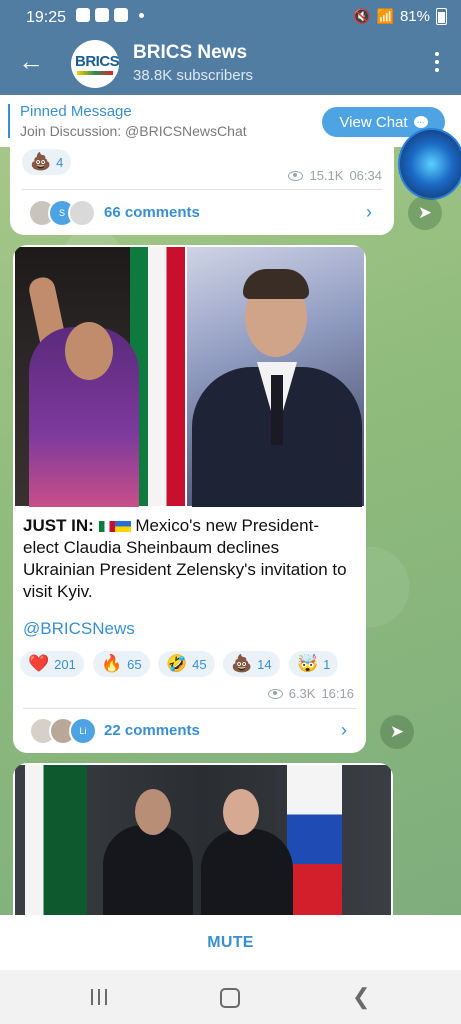 The width and height of the screenshot is (461, 1024). I want to click on avatar: Li, so click(83, 731).